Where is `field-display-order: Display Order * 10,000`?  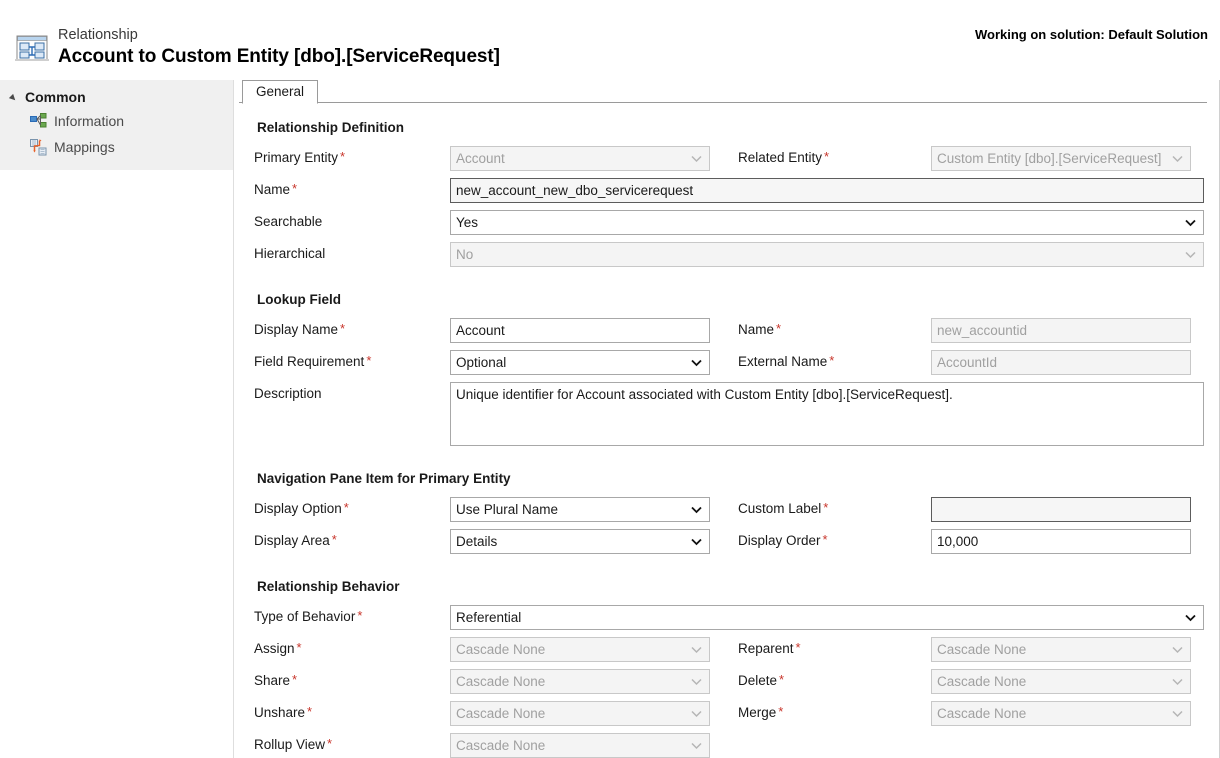
field-display-order: Display Order * 10,000 is located at coordinates (977, 541).